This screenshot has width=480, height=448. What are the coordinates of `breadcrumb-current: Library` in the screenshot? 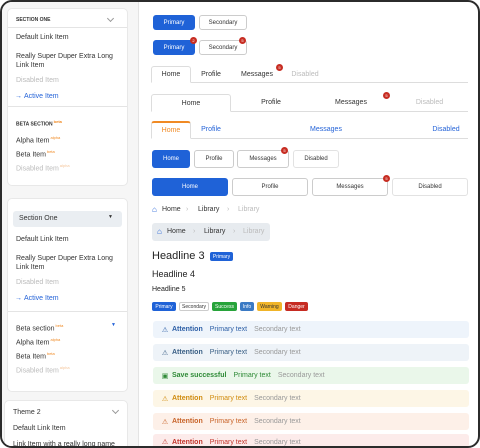 It's located at (249, 209).